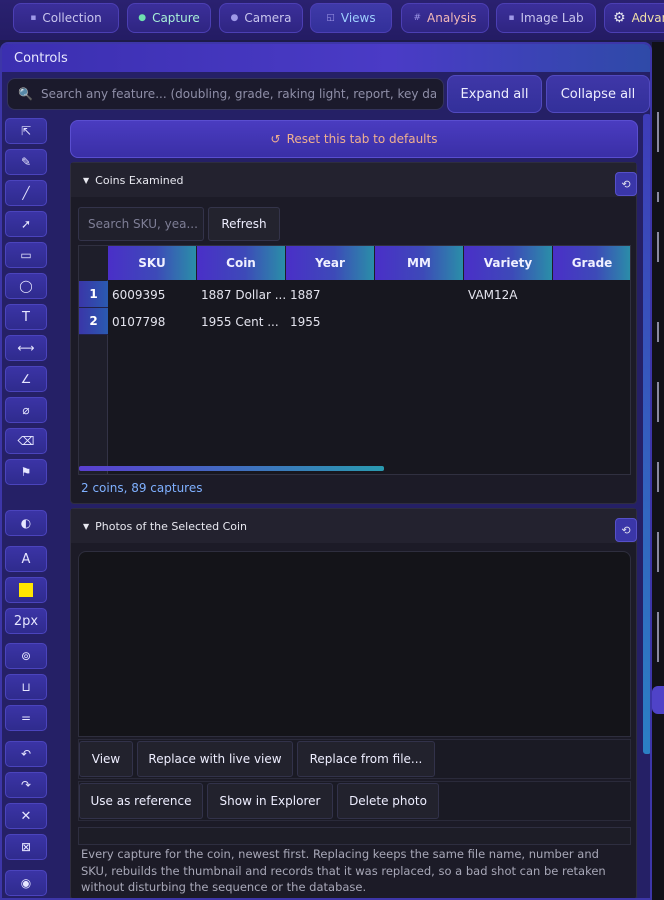  What do you see at coordinates (331, 294) in the screenshot?
I see `cell-year: 1887` at bounding box center [331, 294].